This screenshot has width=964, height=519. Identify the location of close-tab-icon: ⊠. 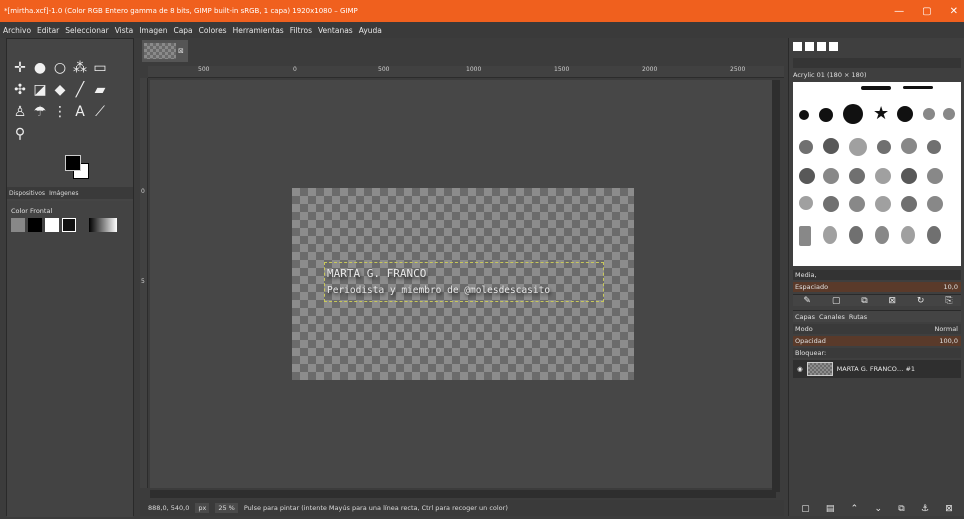
(181, 51).